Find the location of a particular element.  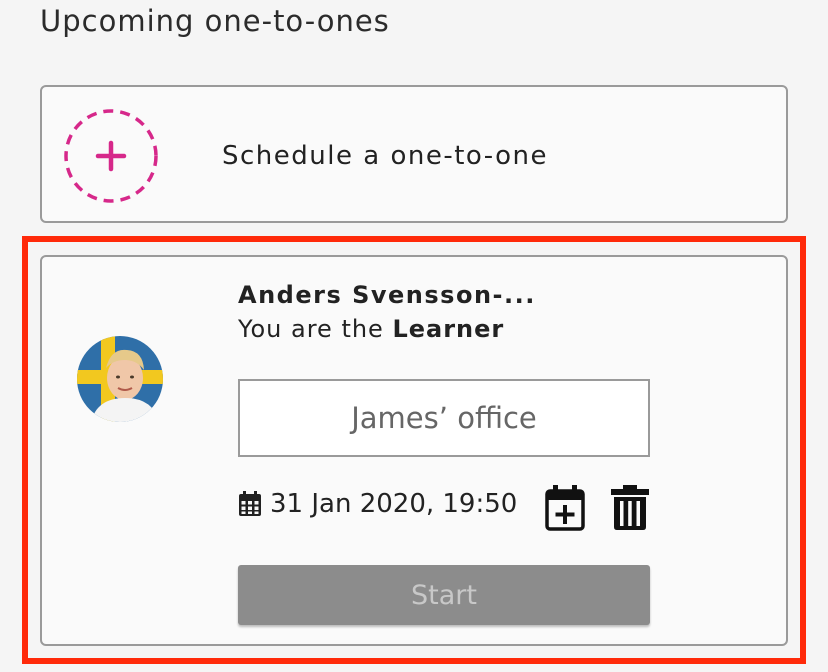

meeting-datetime: 31 Jan 2020, 19:50 is located at coordinates (377, 504).